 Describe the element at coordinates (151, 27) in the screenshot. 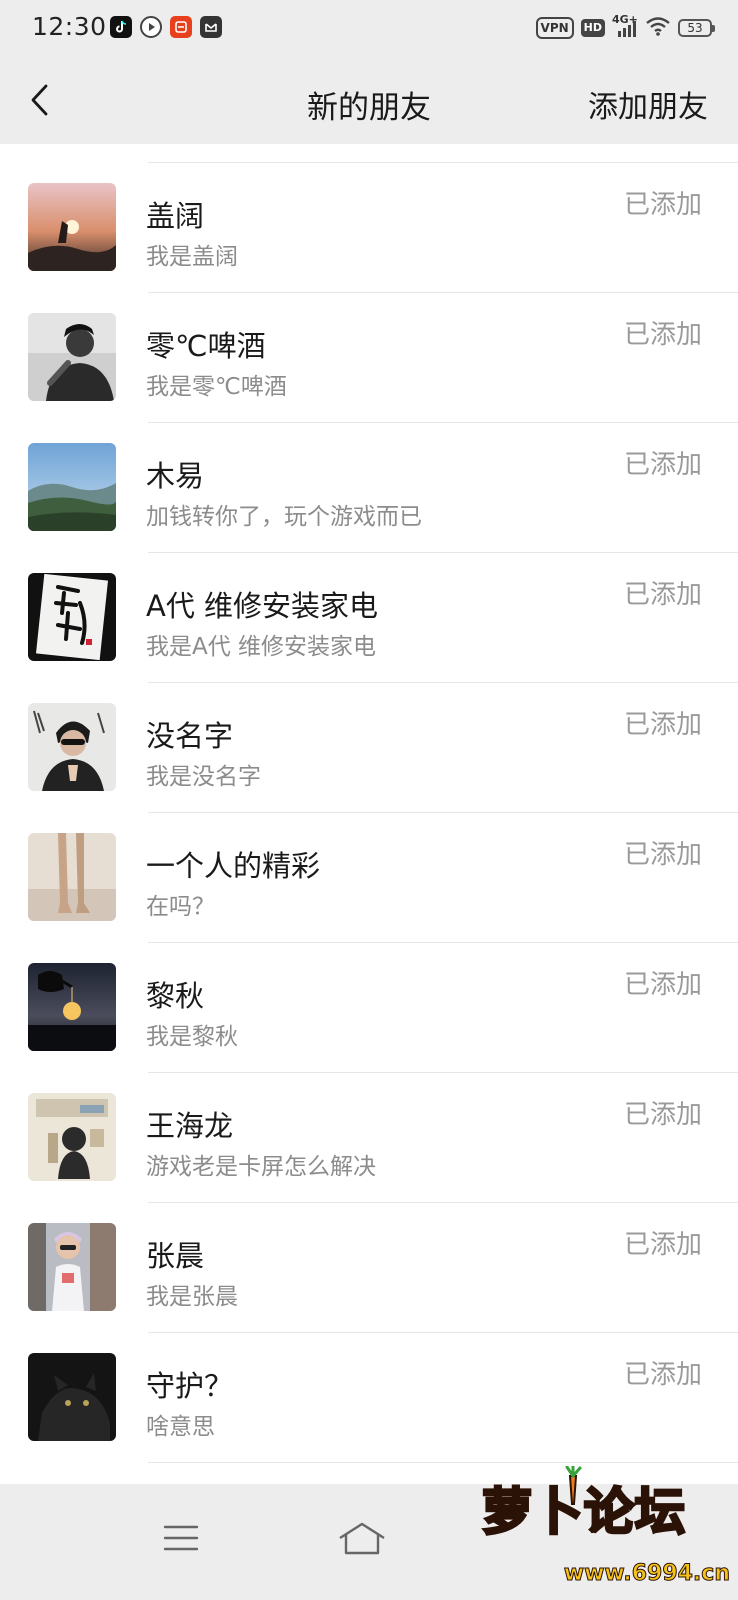

I see `video-notification-icon` at that location.